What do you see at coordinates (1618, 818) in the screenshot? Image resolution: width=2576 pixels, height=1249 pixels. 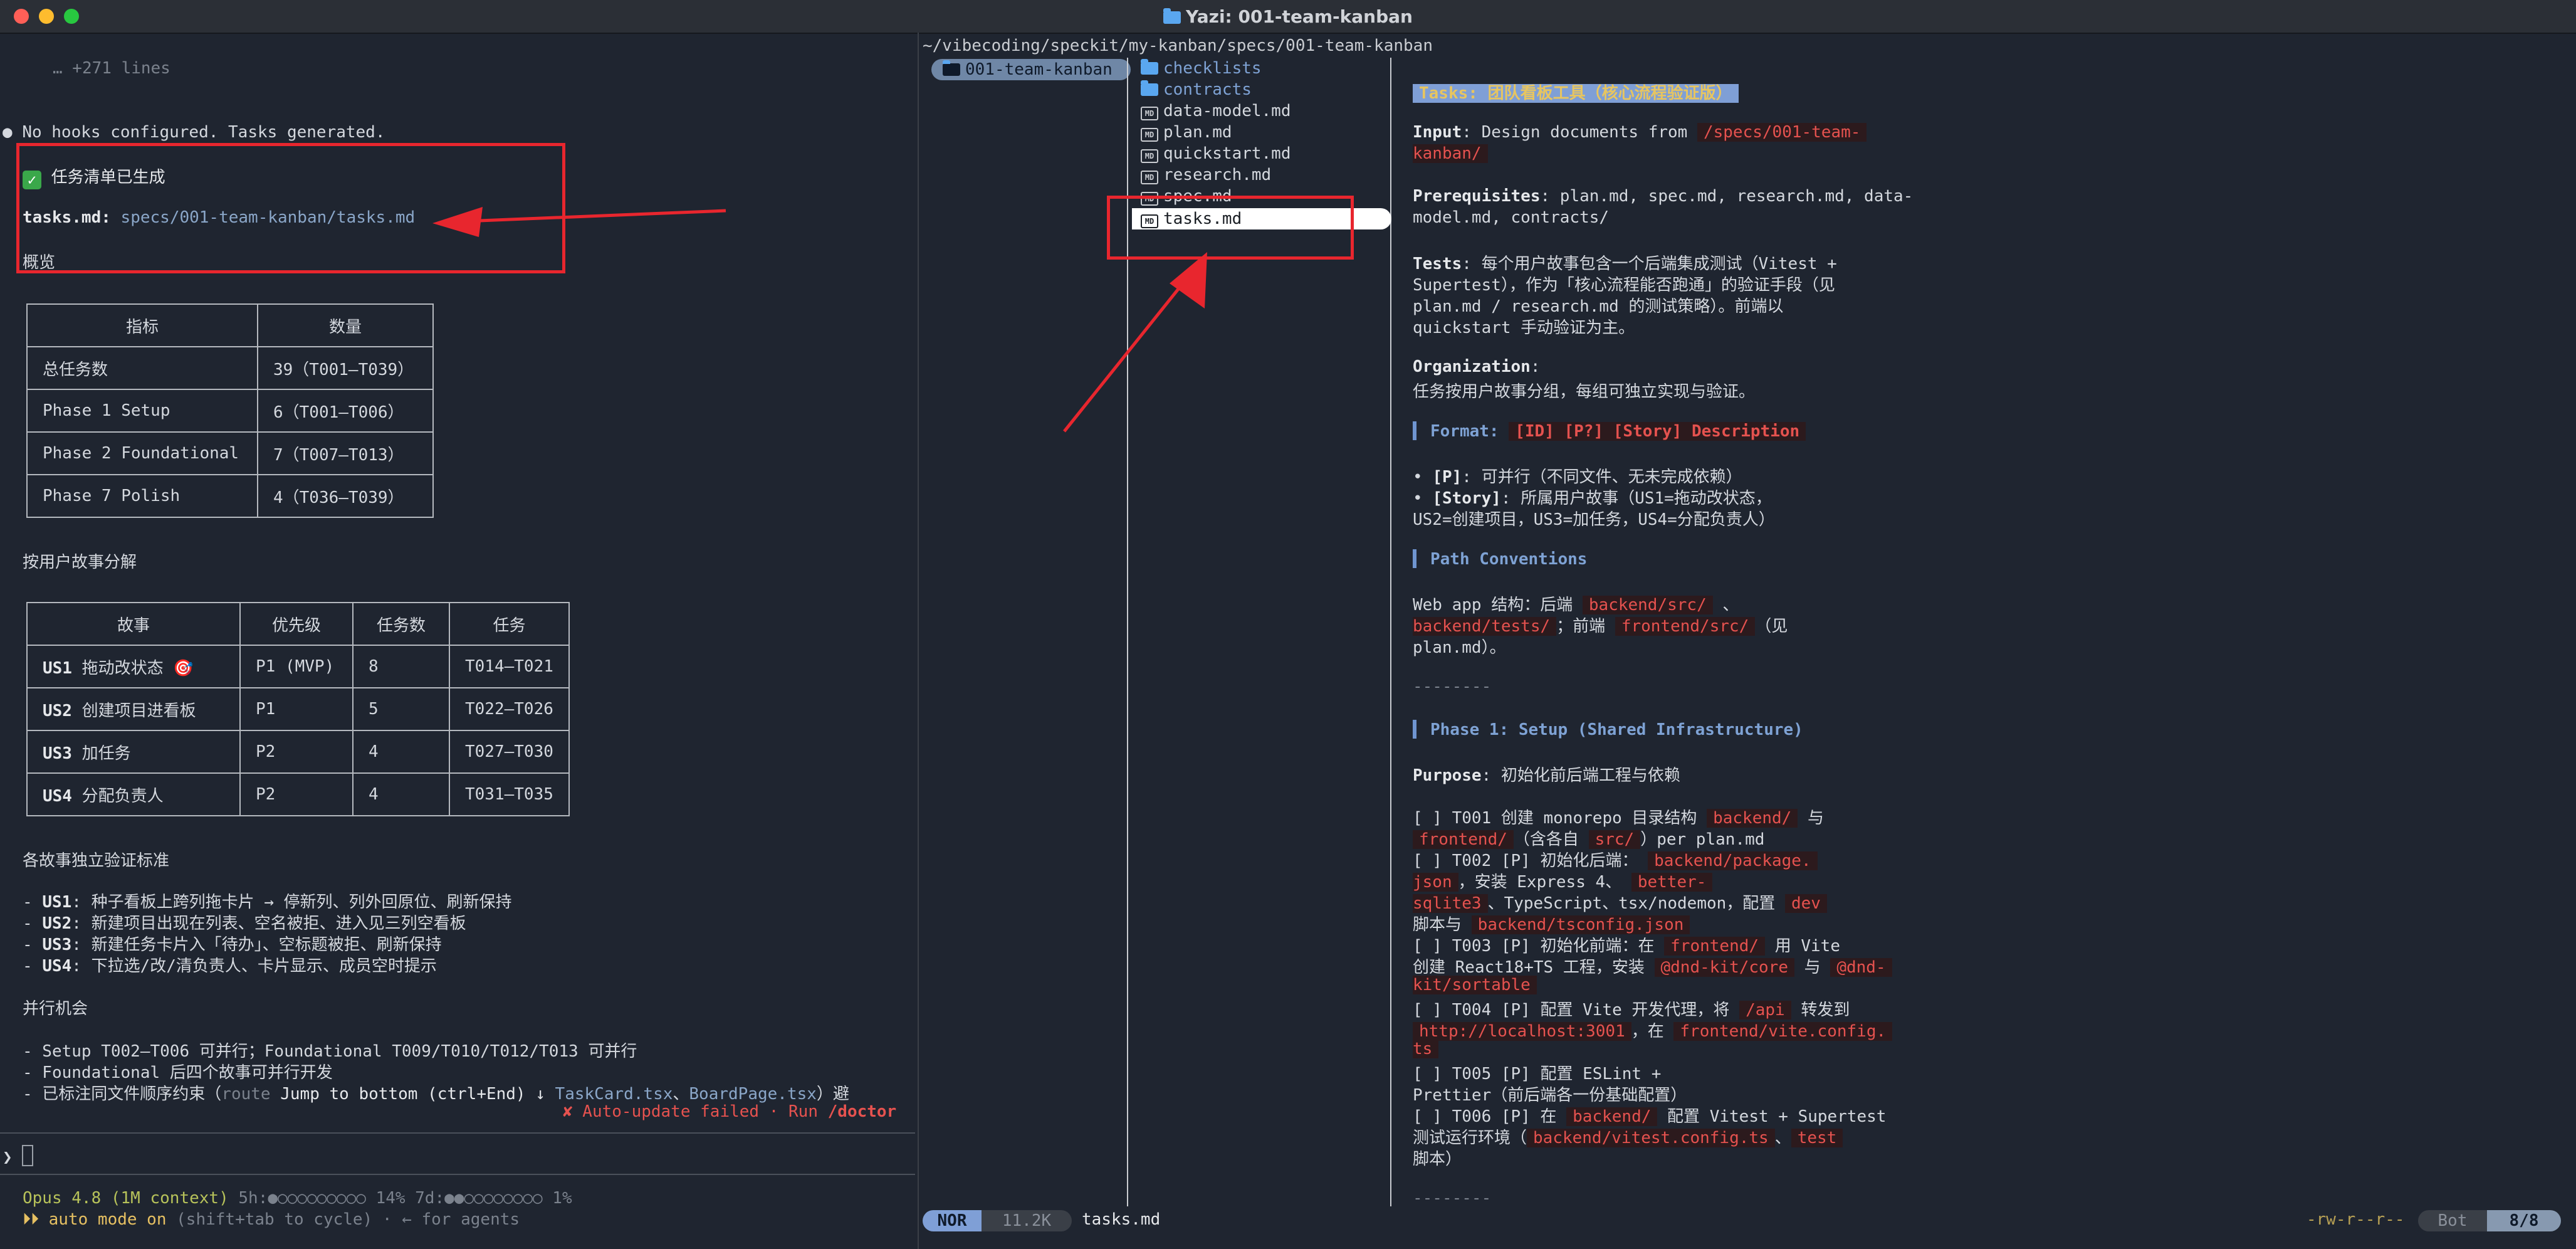 I see `task-line: [ ] T001 创建 monorepo 目录结构 backend/ 与` at bounding box center [1618, 818].